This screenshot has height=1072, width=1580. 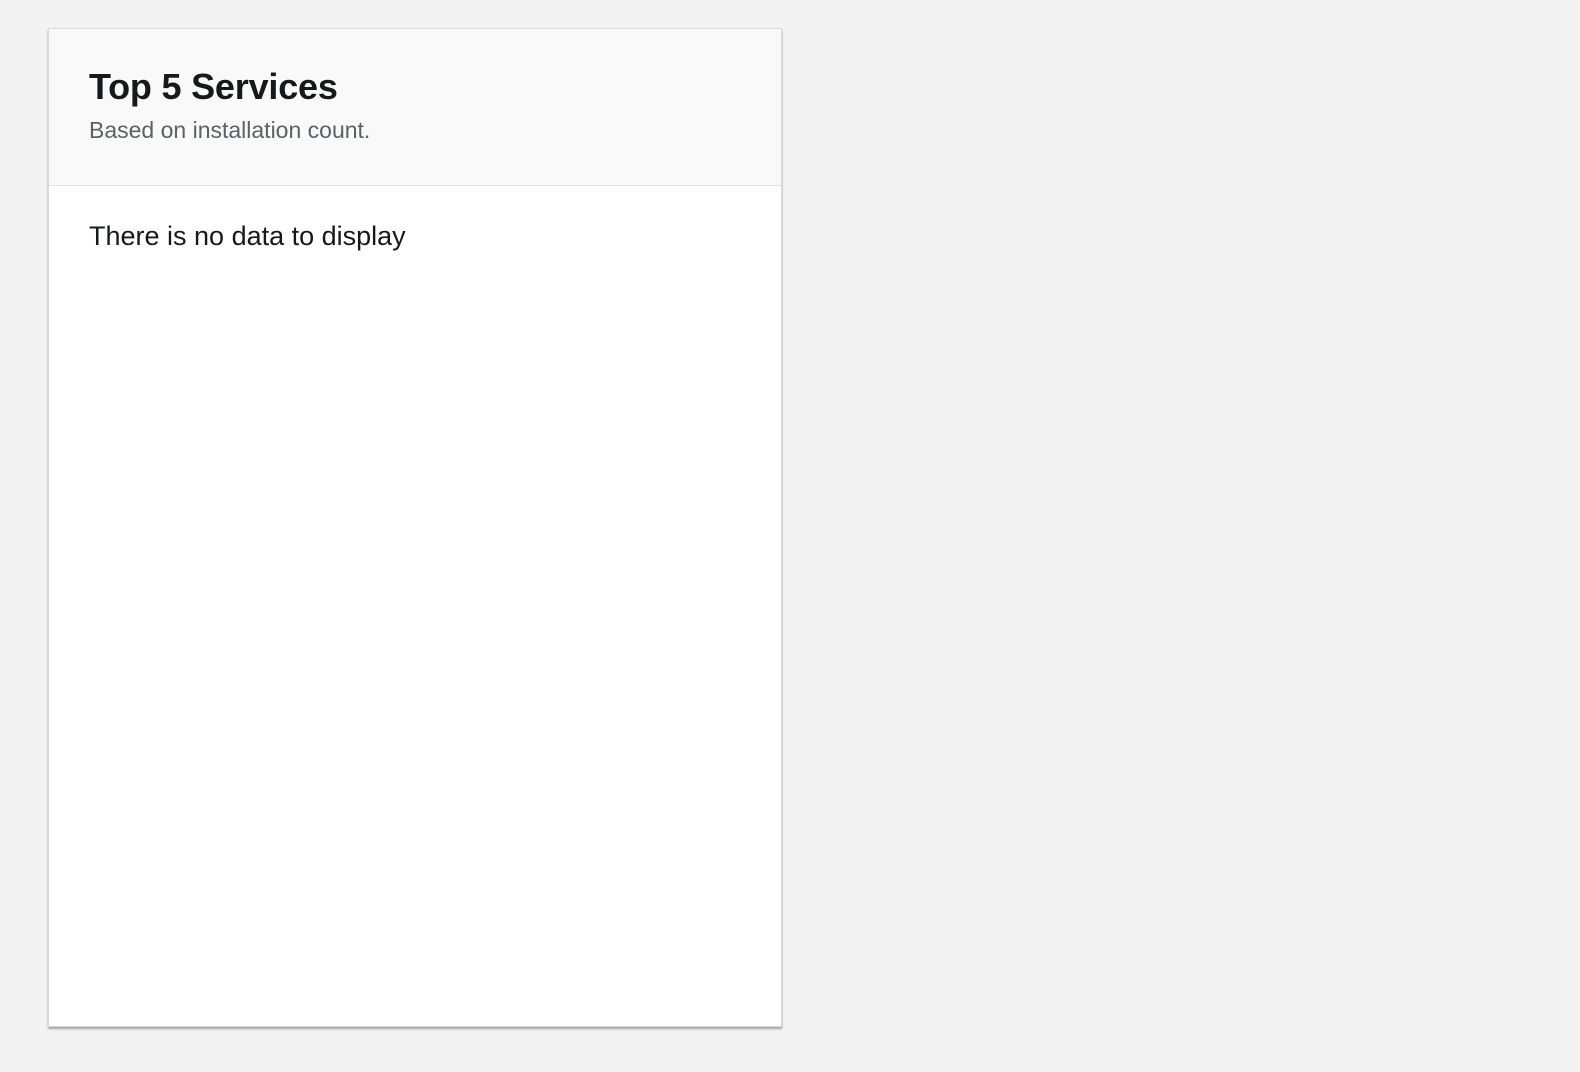 What do you see at coordinates (415, 236) in the screenshot?
I see `card-body: There is no data to display` at bounding box center [415, 236].